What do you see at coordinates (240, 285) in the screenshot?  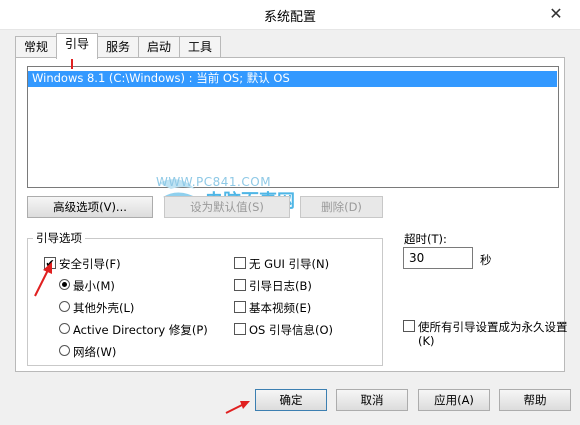 I see `boot-log-checkbox` at bounding box center [240, 285].